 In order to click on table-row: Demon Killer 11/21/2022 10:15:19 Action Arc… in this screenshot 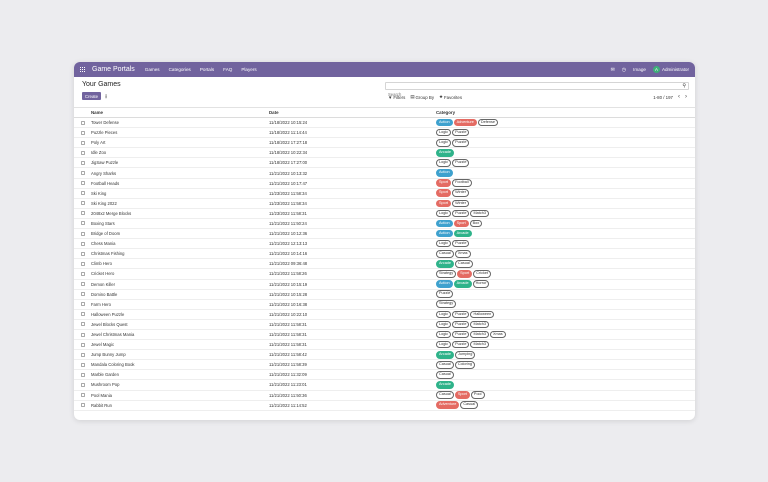, I will do `click(384, 284)`.